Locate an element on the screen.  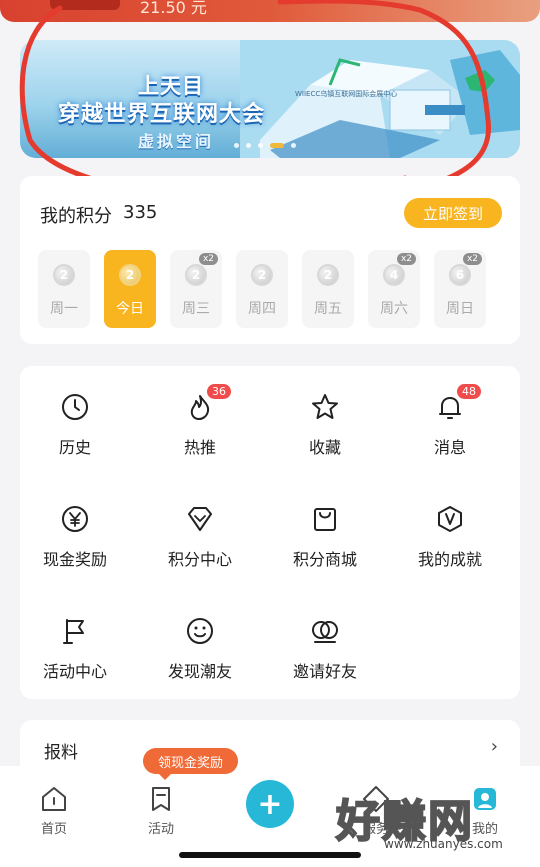
day-label: 今日 is located at coordinates (130, 309).